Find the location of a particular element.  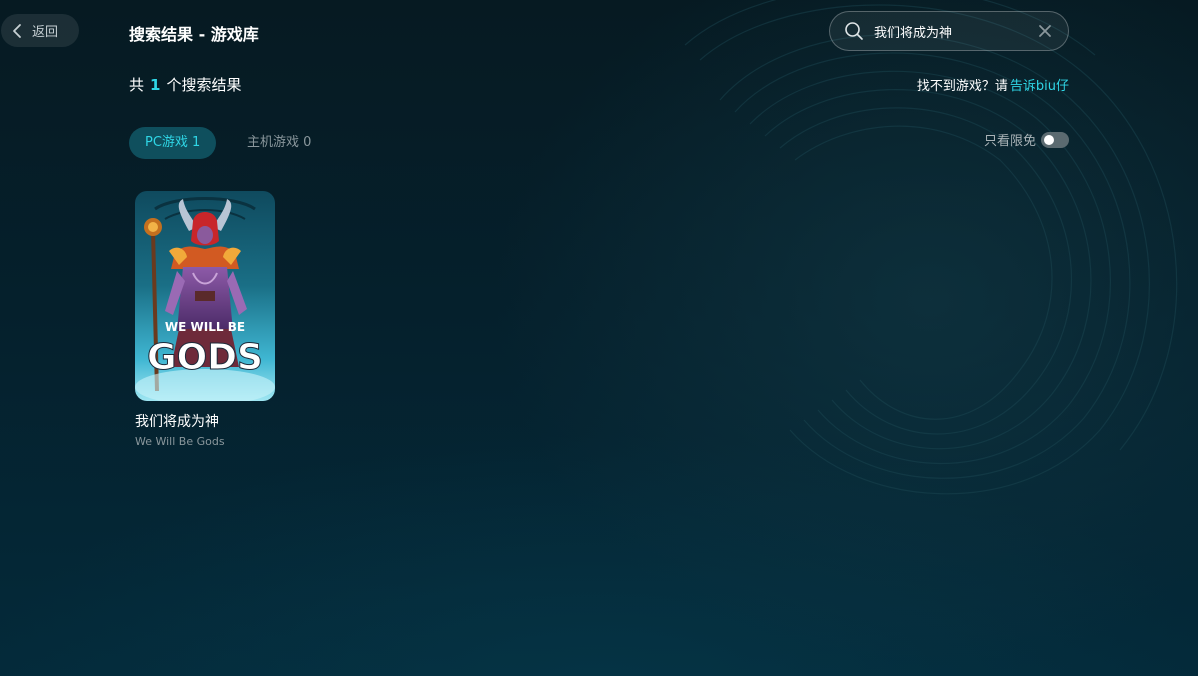

free-only-toggle is located at coordinates (1055, 139).